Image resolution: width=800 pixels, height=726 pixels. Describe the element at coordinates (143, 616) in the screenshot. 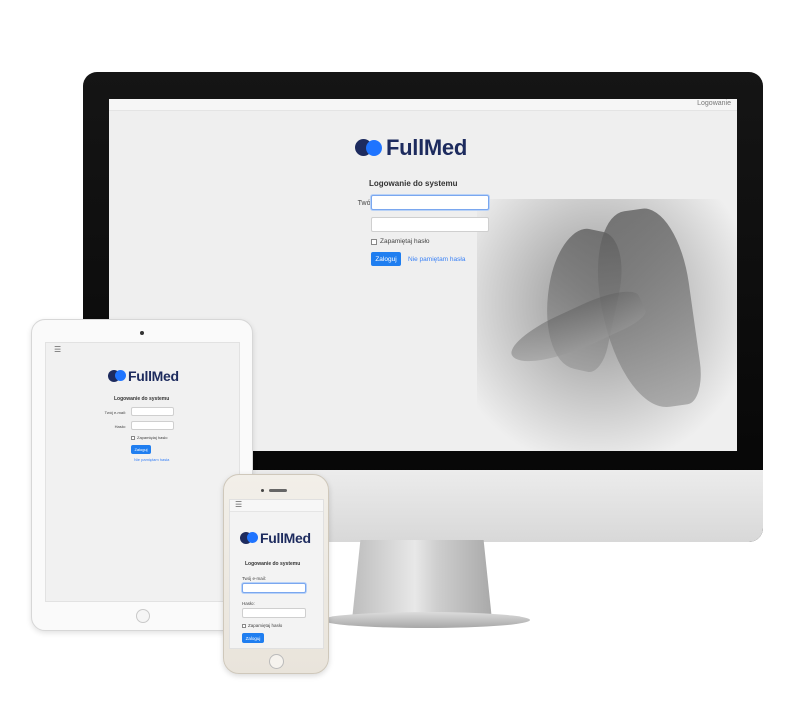

I see `tablet-home-button` at that location.